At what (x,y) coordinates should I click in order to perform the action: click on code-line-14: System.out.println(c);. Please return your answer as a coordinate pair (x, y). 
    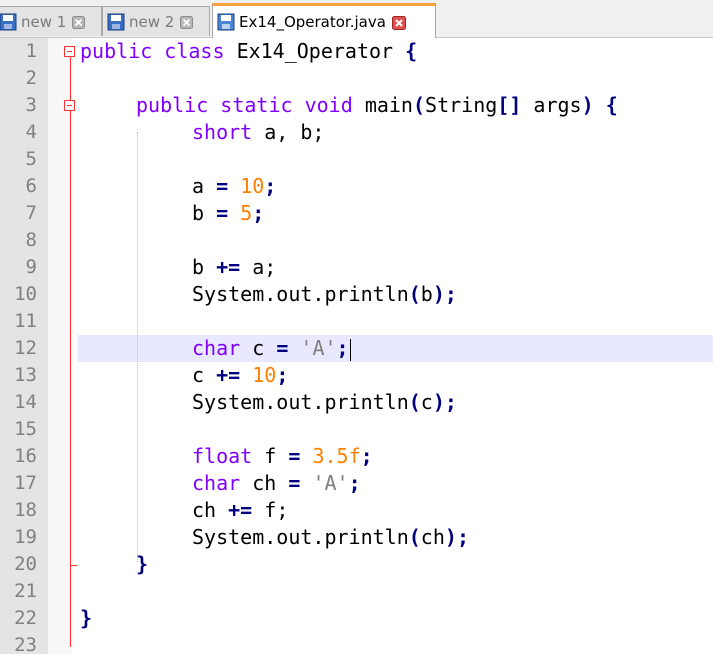
    Looking at the image, I should click on (324, 402).